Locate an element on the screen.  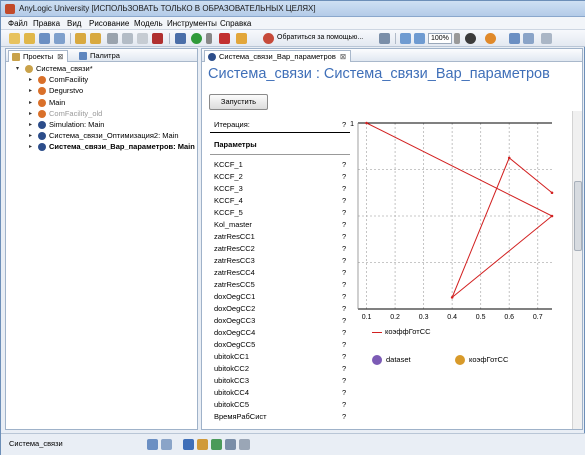
param-name: zatrResCC1 is located at coordinates (234, 236).